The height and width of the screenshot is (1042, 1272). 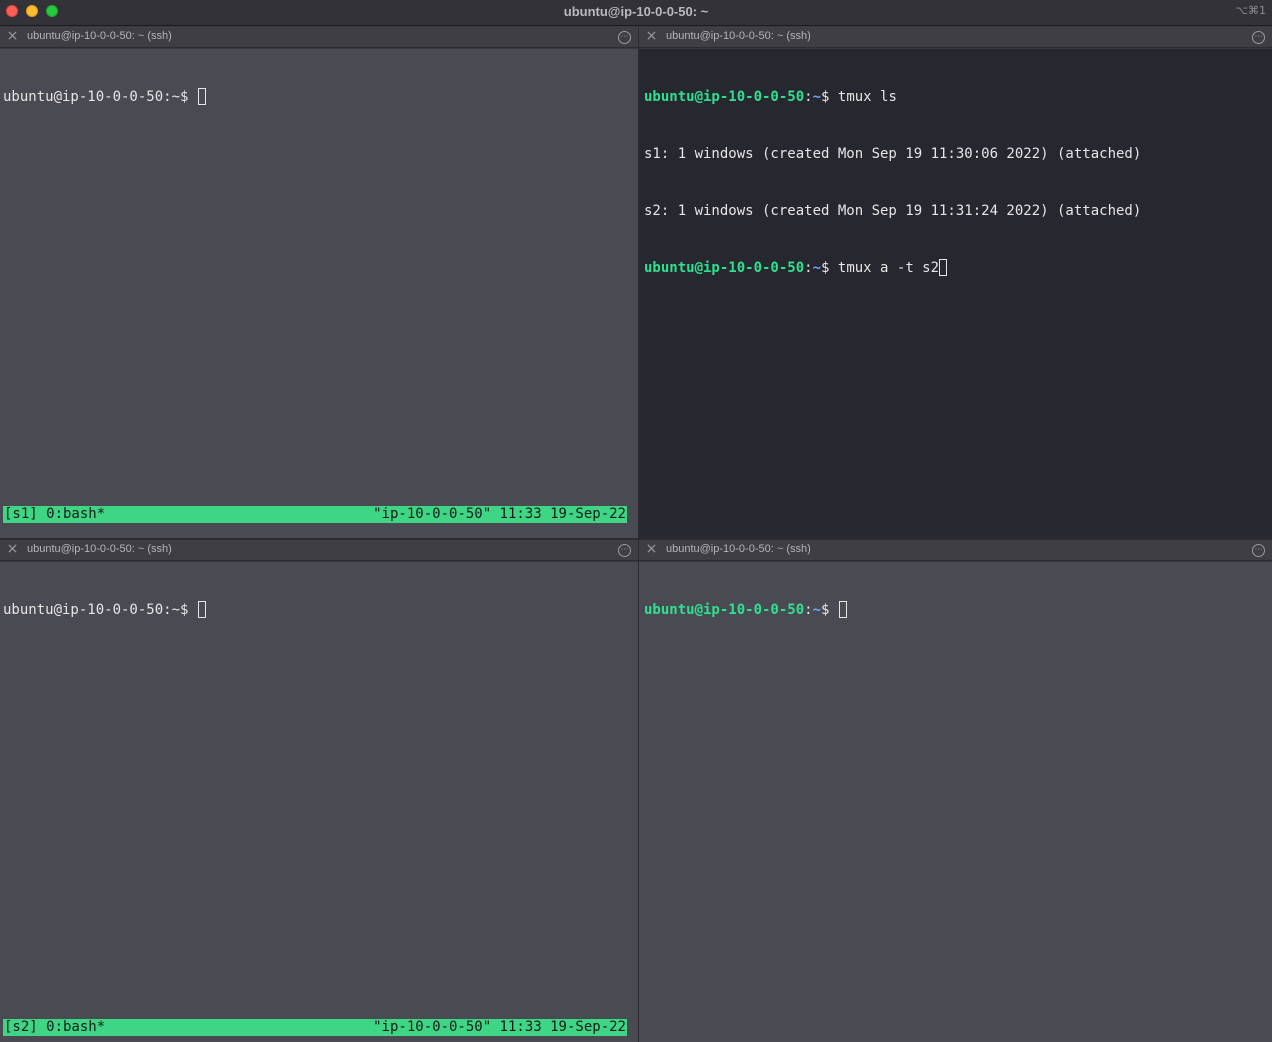 What do you see at coordinates (888, 268) in the screenshot?
I see `command-text: tmux a -t s2` at bounding box center [888, 268].